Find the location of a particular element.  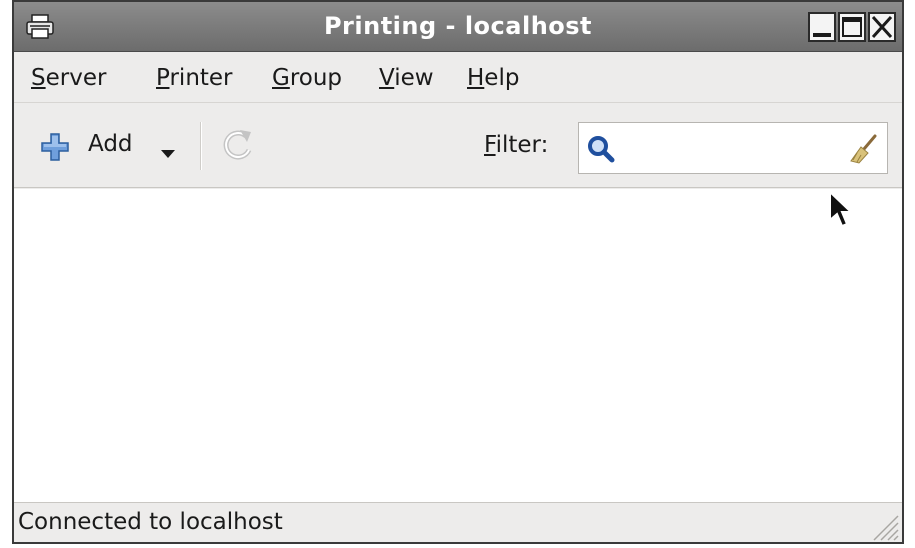

maximize-icon is located at coordinates (852, 27).